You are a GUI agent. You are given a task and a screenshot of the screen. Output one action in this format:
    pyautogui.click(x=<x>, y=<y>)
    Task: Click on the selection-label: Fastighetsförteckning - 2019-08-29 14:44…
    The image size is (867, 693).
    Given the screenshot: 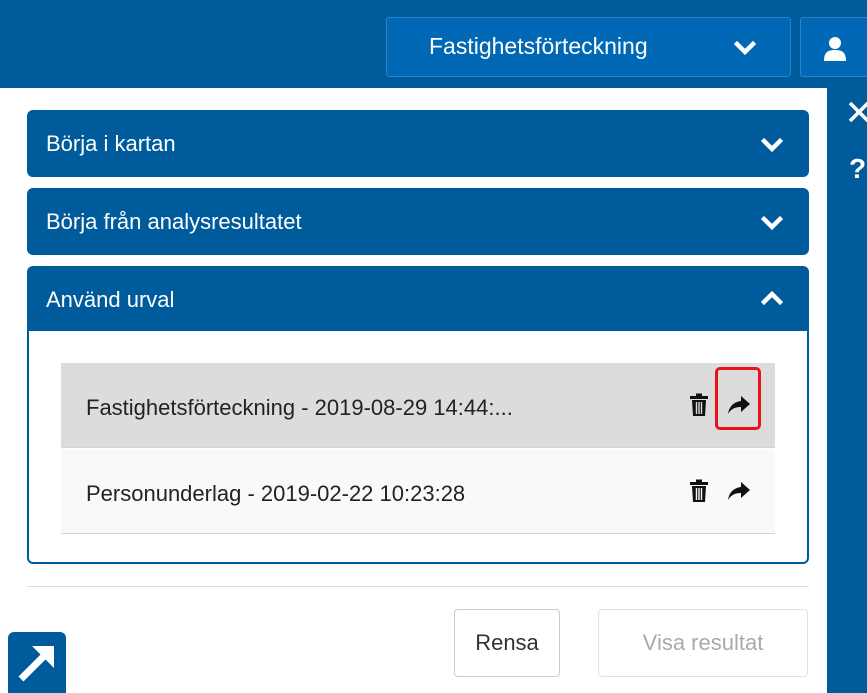 What is the action you would take?
    pyautogui.click(x=299, y=407)
    